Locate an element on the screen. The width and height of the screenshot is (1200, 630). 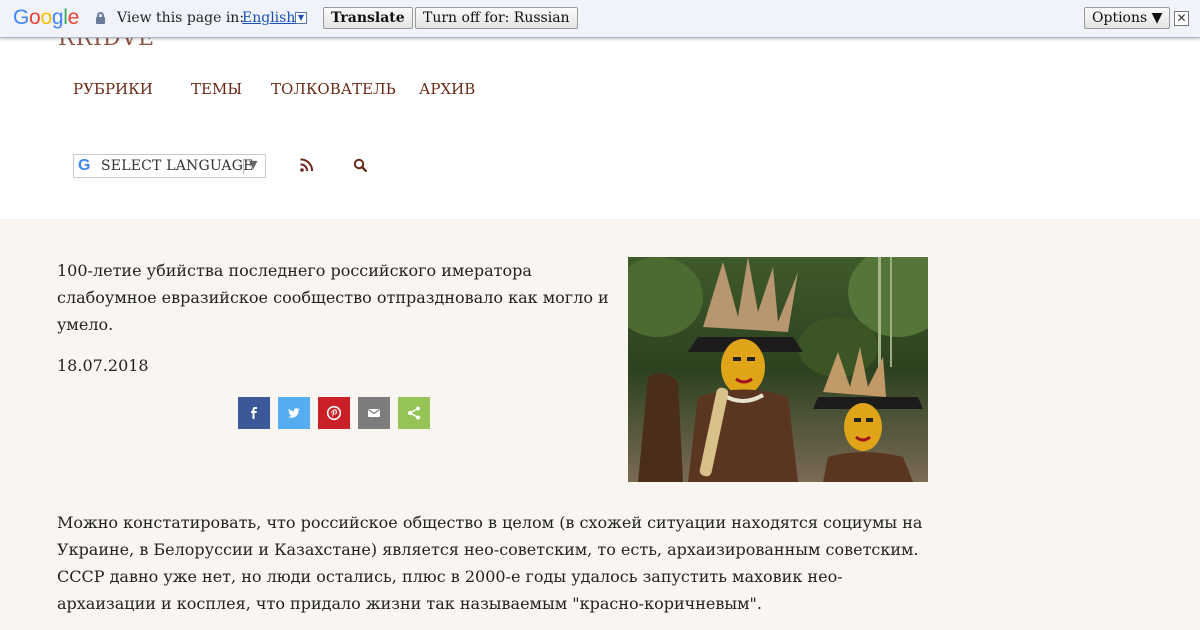
facebook-share-button is located at coordinates (254, 413).